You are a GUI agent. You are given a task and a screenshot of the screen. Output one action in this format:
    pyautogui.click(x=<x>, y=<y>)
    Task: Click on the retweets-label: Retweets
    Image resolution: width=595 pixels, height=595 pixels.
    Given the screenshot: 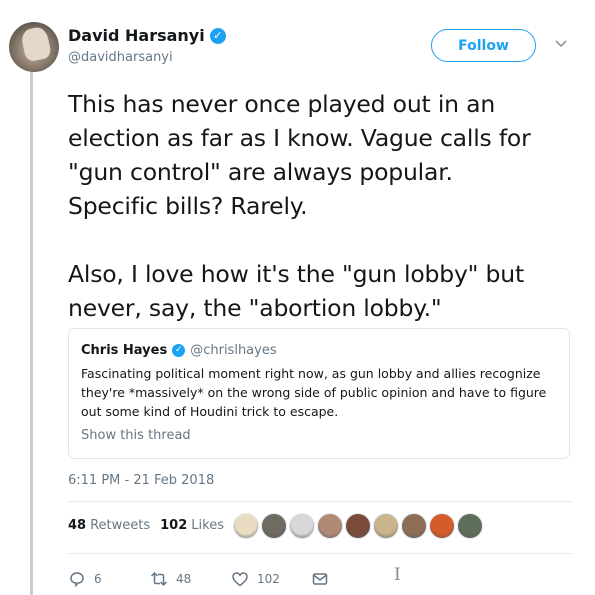 What is the action you would take?
    pyautogui.click(x=120, y=525)
    